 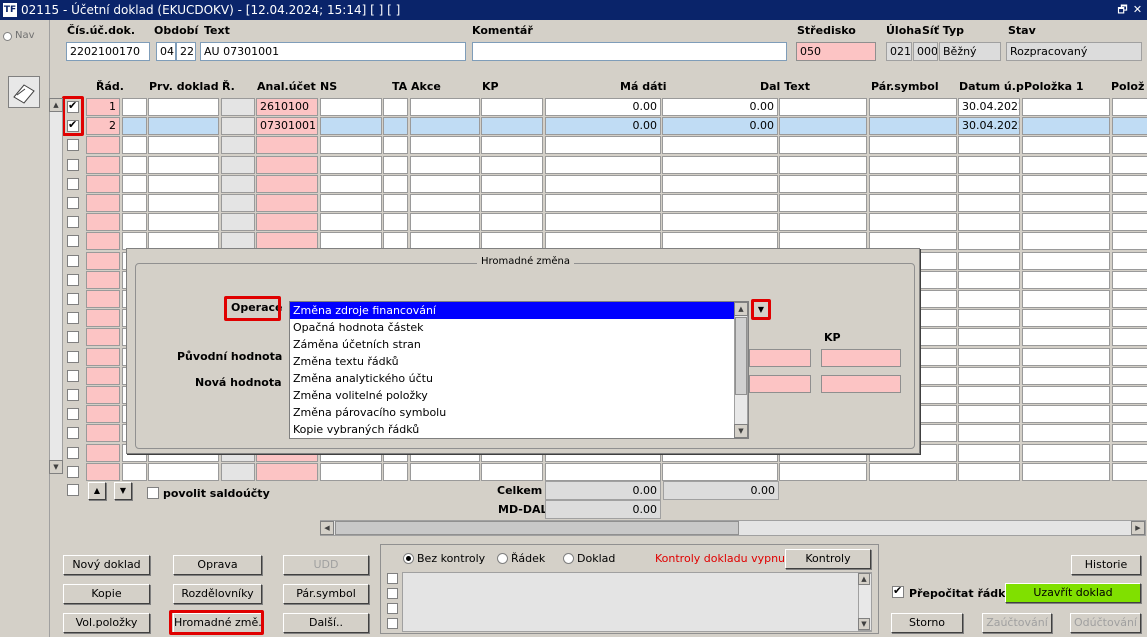 I want to click on saldo-checkbox, so click(x=153, y=493).